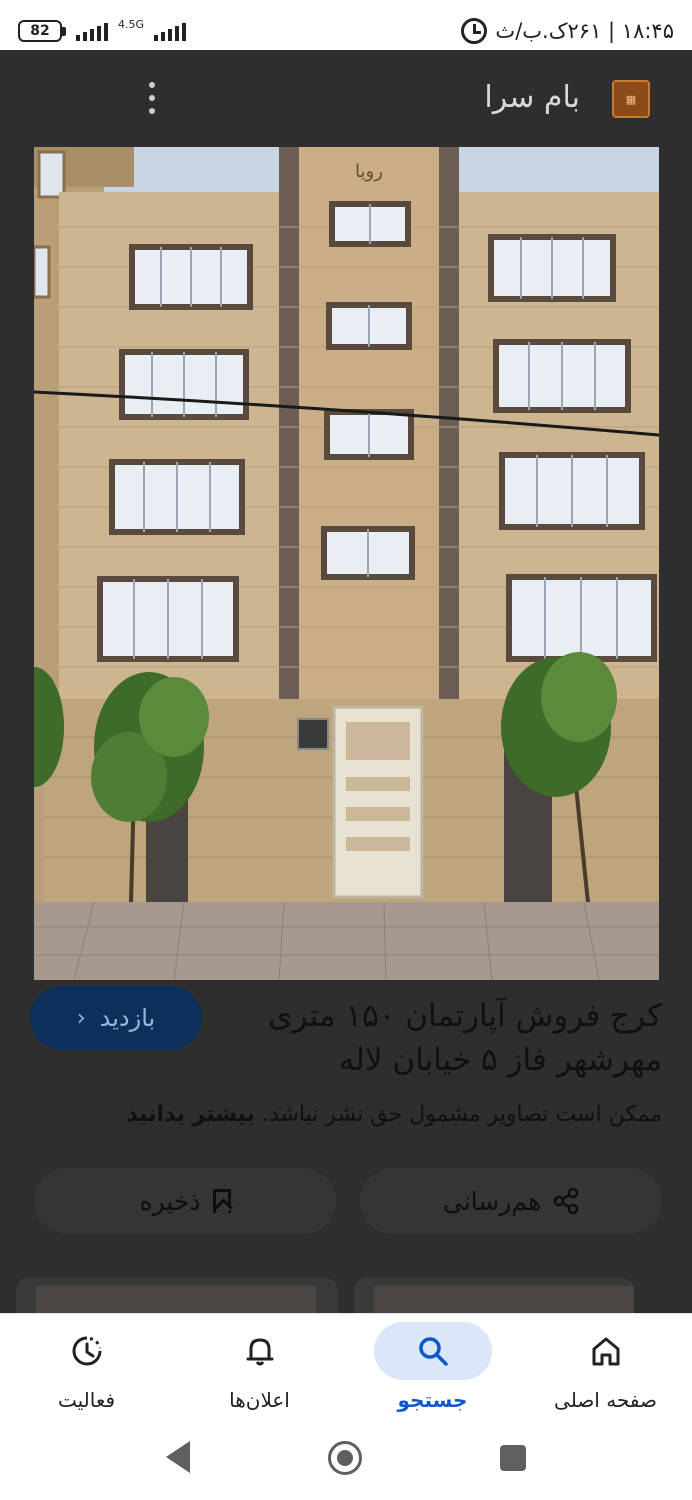  Describe the element at coordinates (191, 1114) in the screenshot. I see `learn-more-link: بیشتر بدانید` at that location.